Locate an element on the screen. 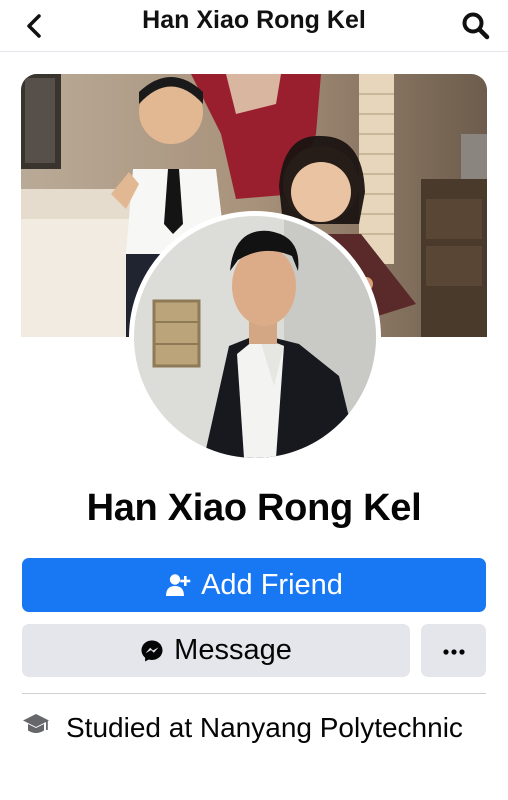 The image size is (508, 800). back-button is located at coordinates (34, 26).